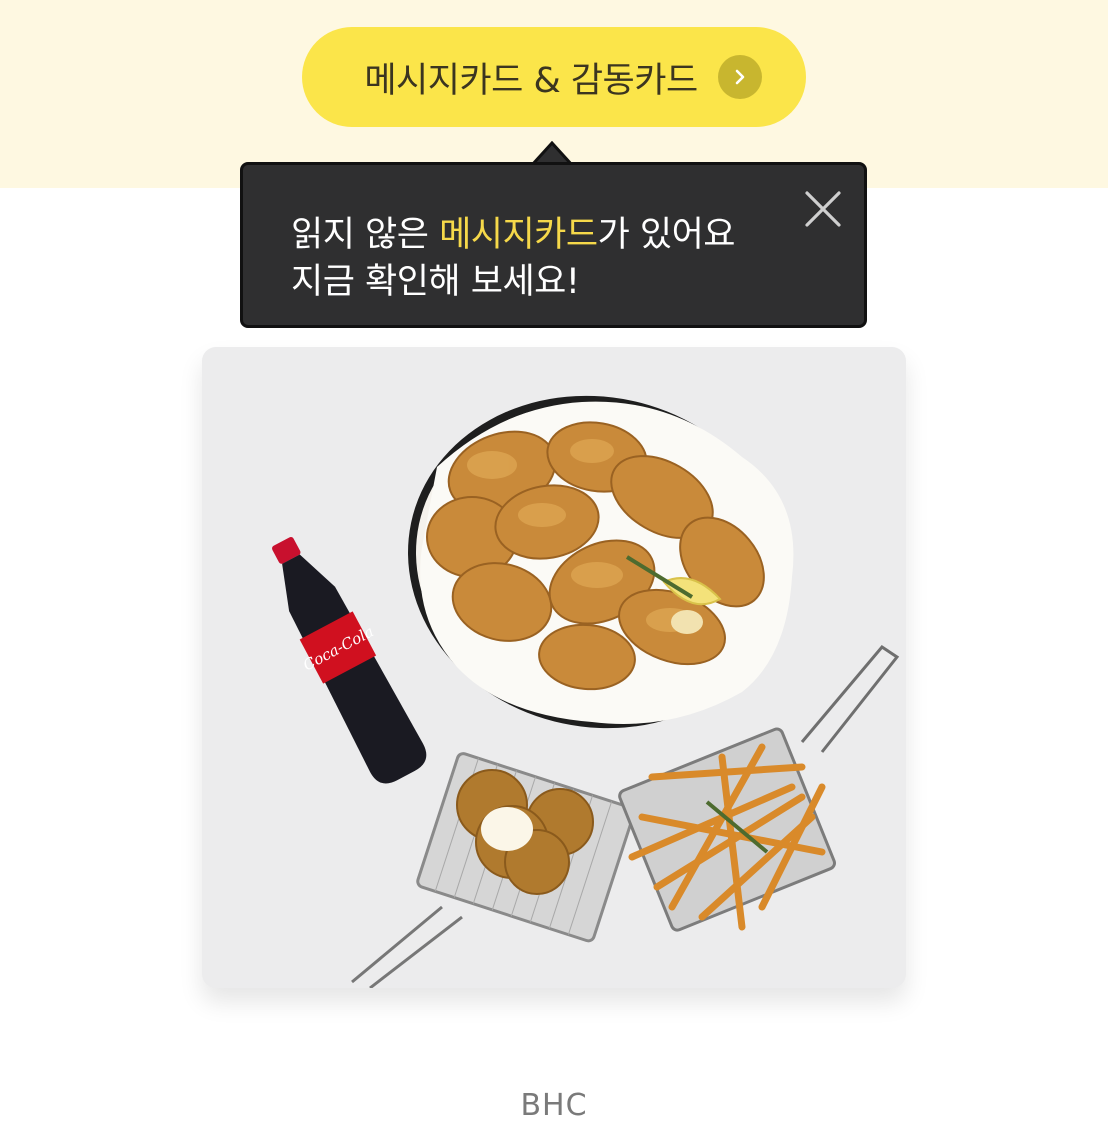 The height and width of the screenshot is (1123, 1108). What do you see at coordinates (739, 77) in the screenshot?
I see `chevron-right-icon` at bounding box center [739, 77].